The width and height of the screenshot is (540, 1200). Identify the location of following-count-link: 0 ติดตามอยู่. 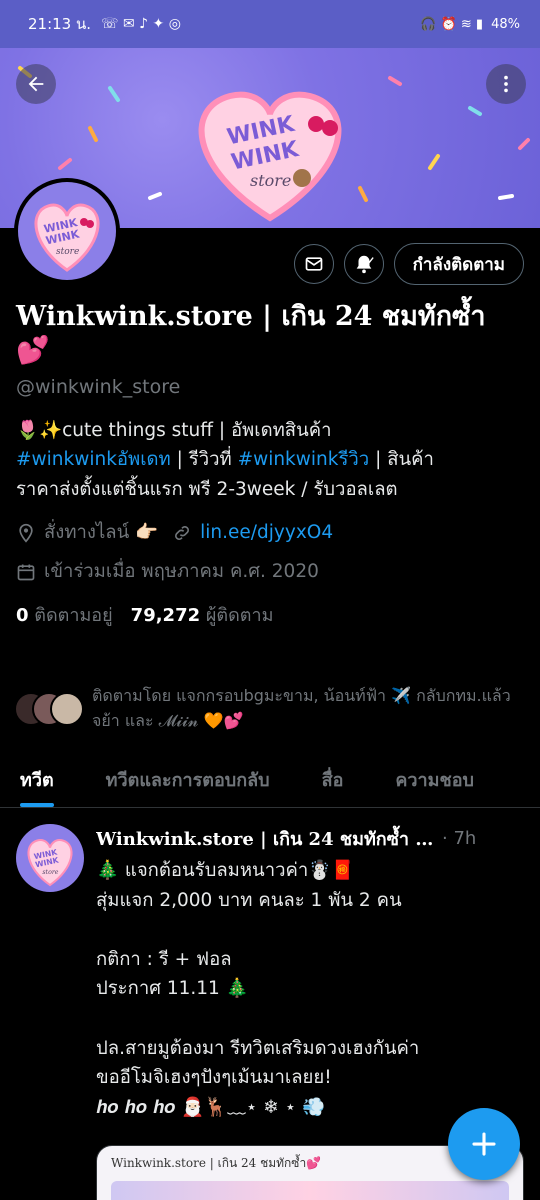
(64, 614).